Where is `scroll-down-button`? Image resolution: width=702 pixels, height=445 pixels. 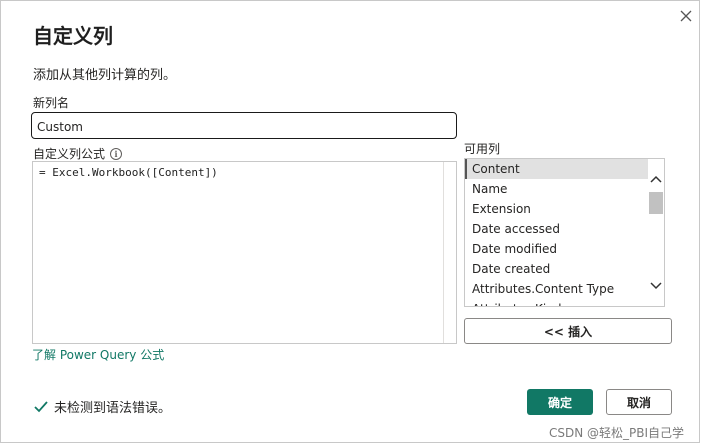 scroll-down-button is located at coordinates (656, 286).